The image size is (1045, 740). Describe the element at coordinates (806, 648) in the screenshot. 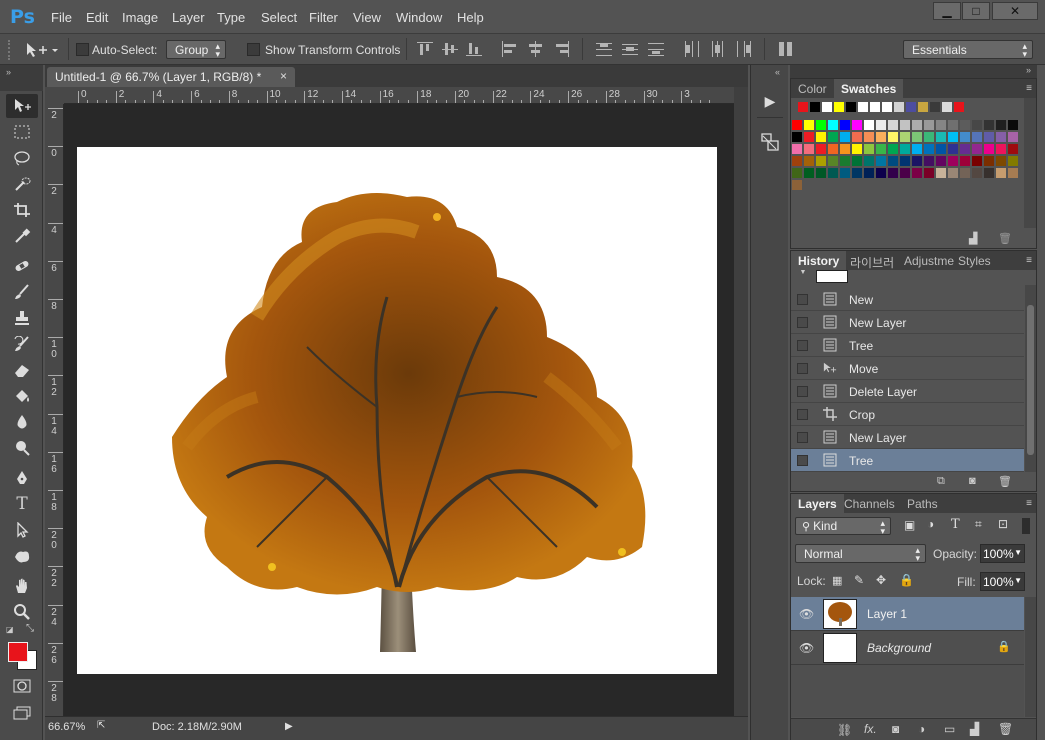

I see `visibility-eye-icon: 👁` at that location.